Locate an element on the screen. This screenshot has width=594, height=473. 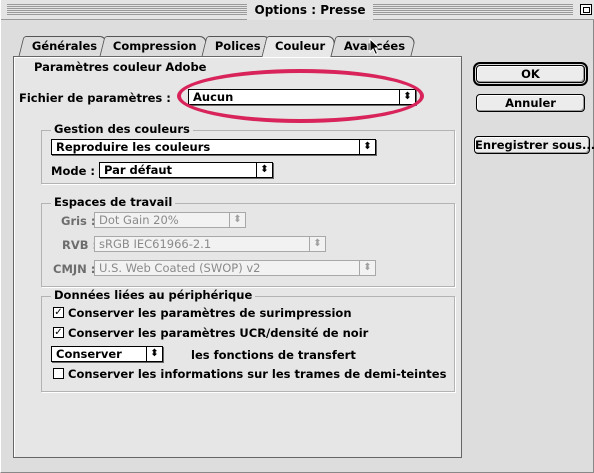
cmyk-space-value: U.S. Web Coated (SWOP) v2 is located at coordinates (180, 268).